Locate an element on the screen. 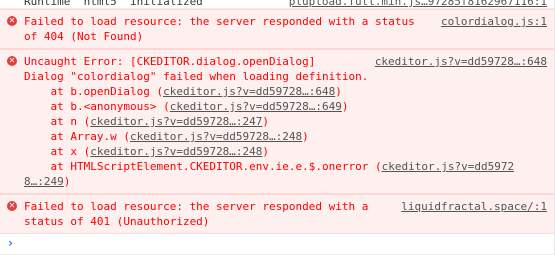 This screenshot has height=255, width=555. stack-frame-link: 8…:249 is located at coordinates (44, 181).